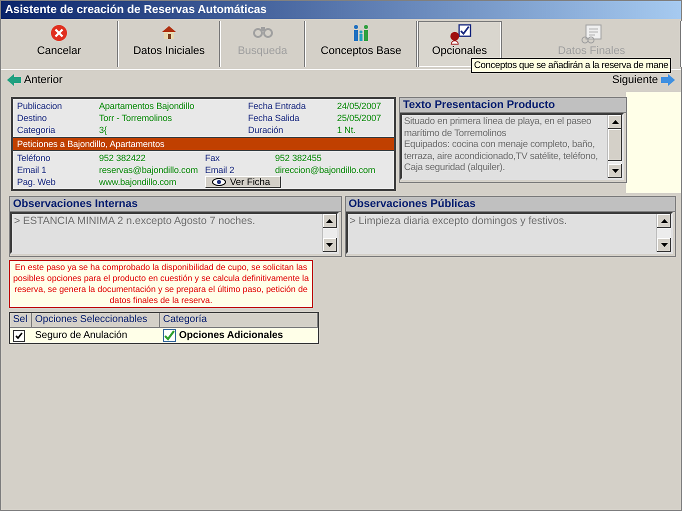 The width and height of the screenshot is (682, 511). I want to click on banner: Peticiones a Bajondillo, Apartamentos, so click(203, 144).